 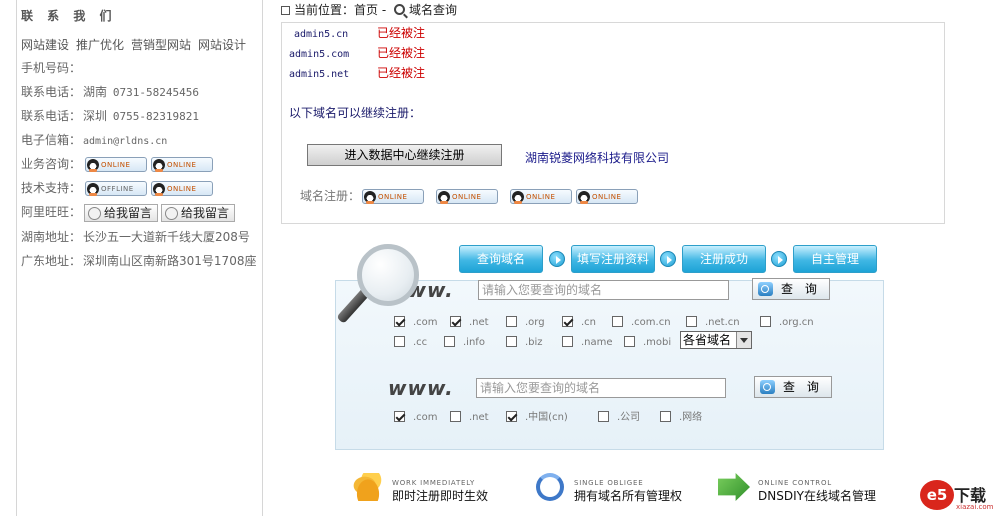 What do you see at coordinates (835, 259) in the screenshot?
I see `step-self-manage: 自主管理` at bounding box center [835, 259].